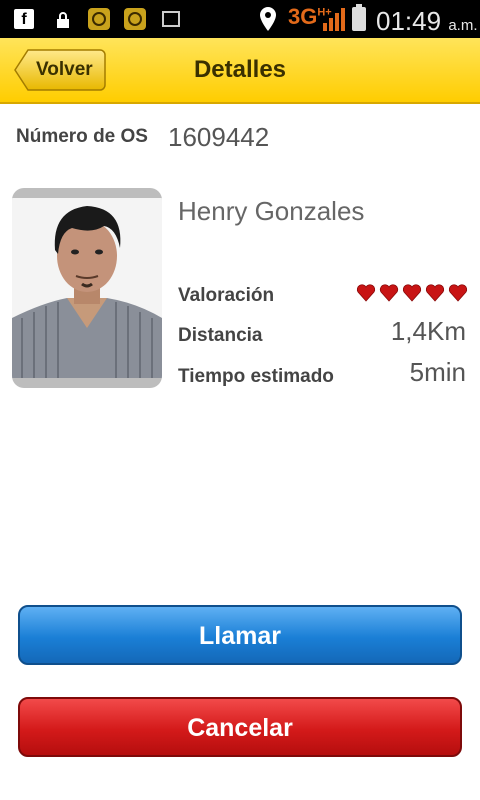 The height and width of the screenshot is (800, 480). I want to click on cancel-button: Cancelar, so click(240, 727).